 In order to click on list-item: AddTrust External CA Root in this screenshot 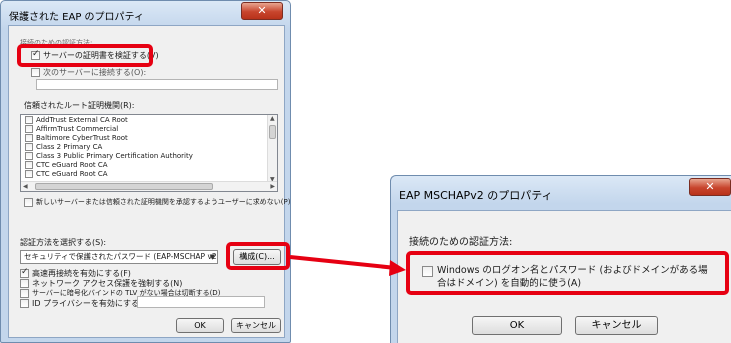, I will do `click(76, 120)`.